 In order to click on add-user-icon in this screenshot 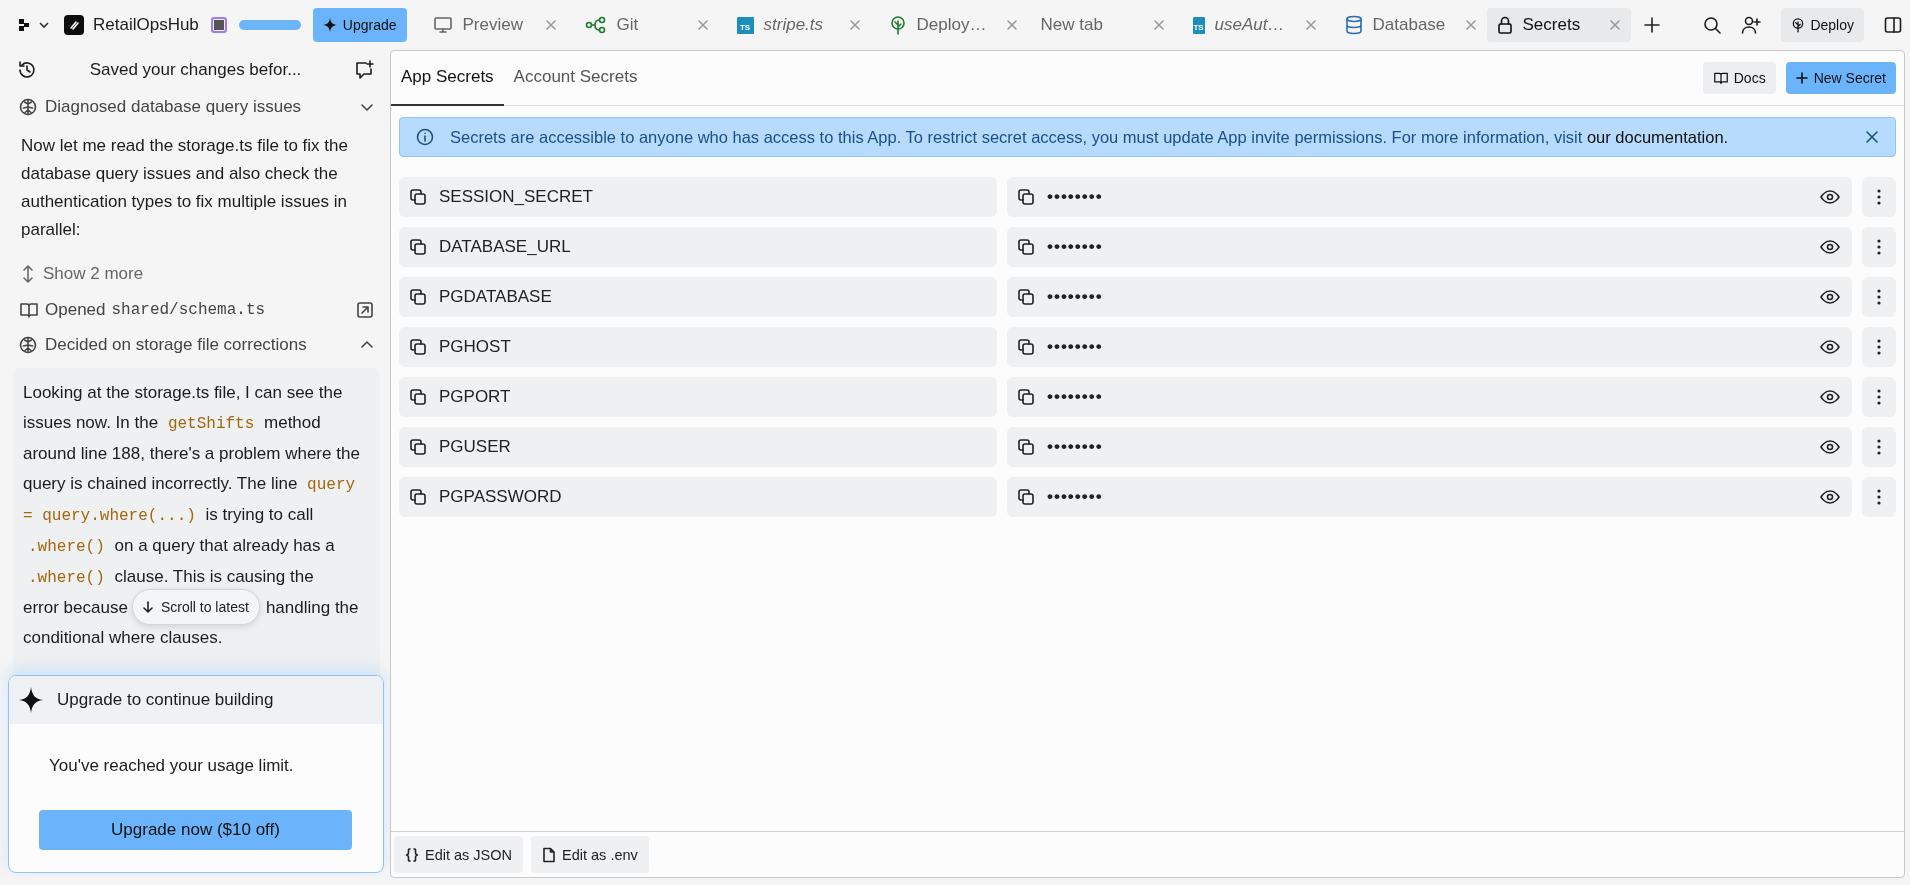, I will do `click(1751, 25)`.